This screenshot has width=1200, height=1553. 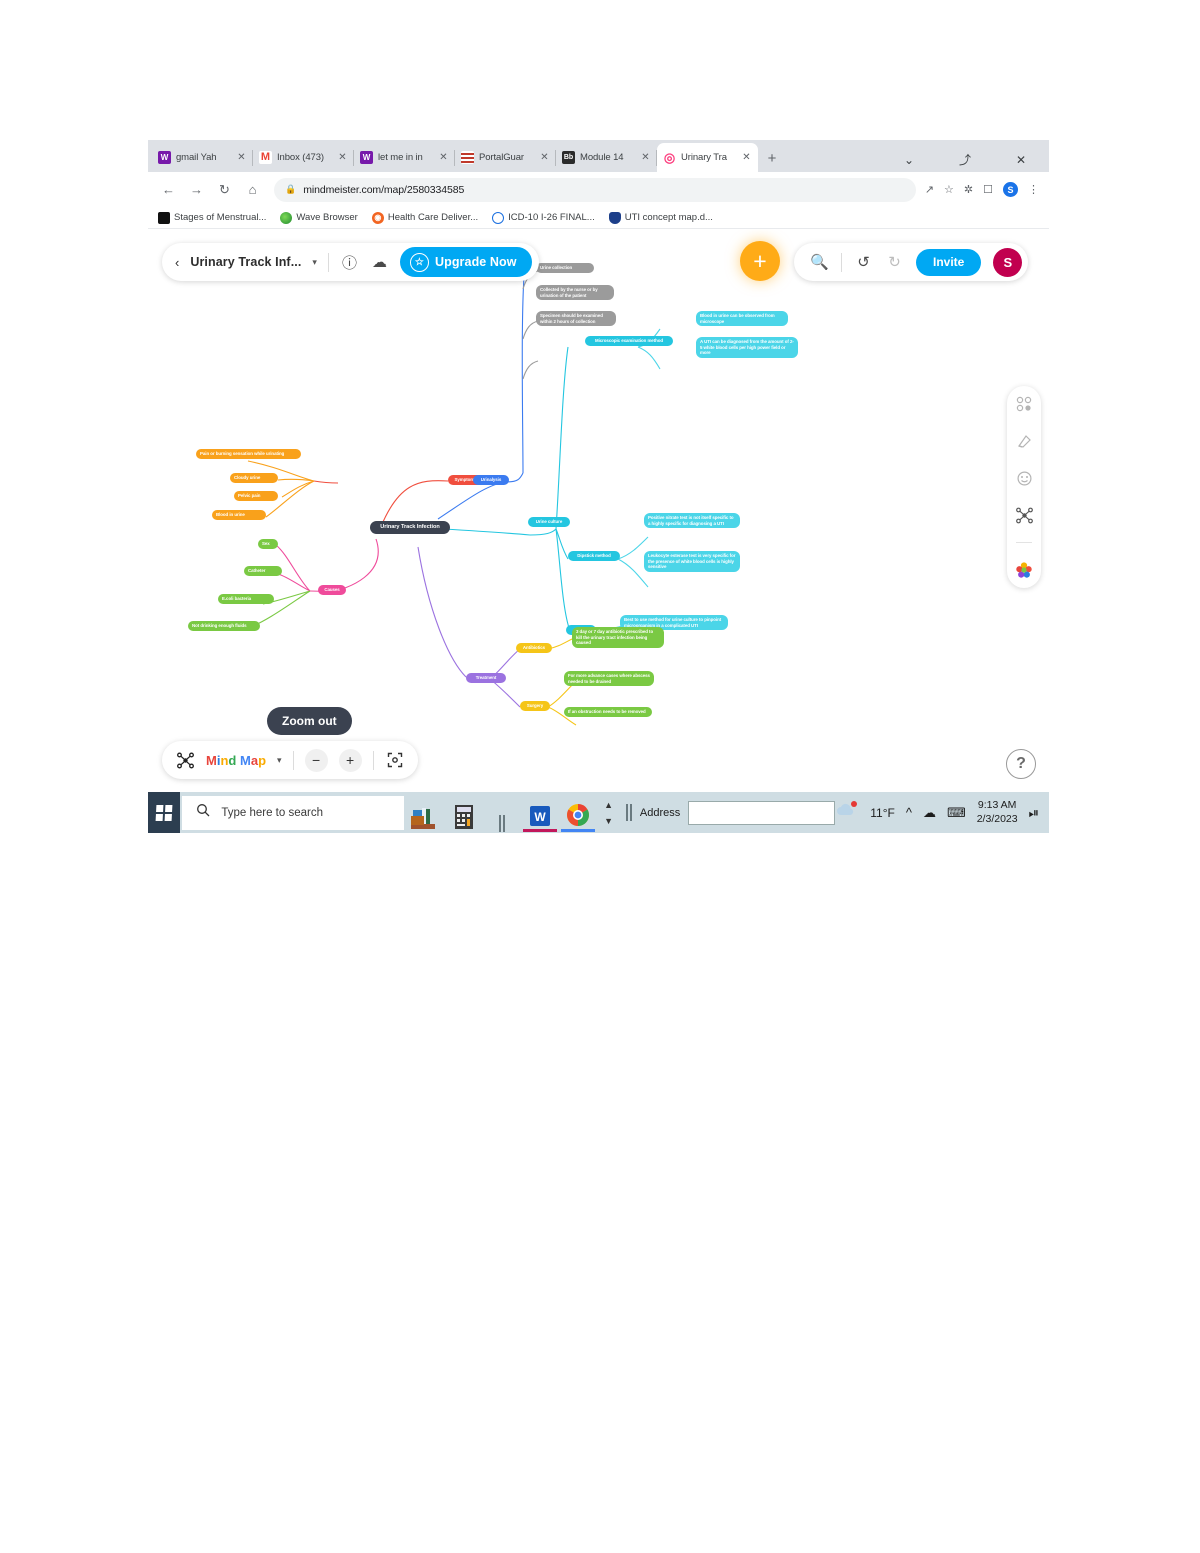 What do you see at coordinates (949, 262) in the screenshot?
I see `invite-button: Invite` at bounding box center [949, 262].